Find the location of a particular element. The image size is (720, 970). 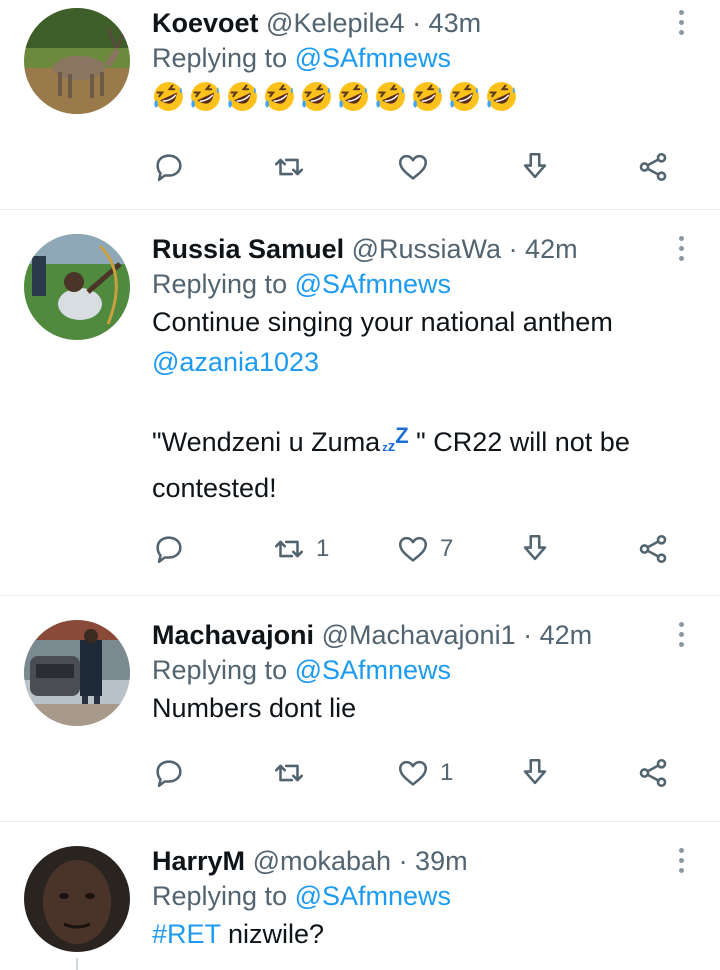

tweet-text-line: #RET nizwile? is located at coordinates (412, 934).